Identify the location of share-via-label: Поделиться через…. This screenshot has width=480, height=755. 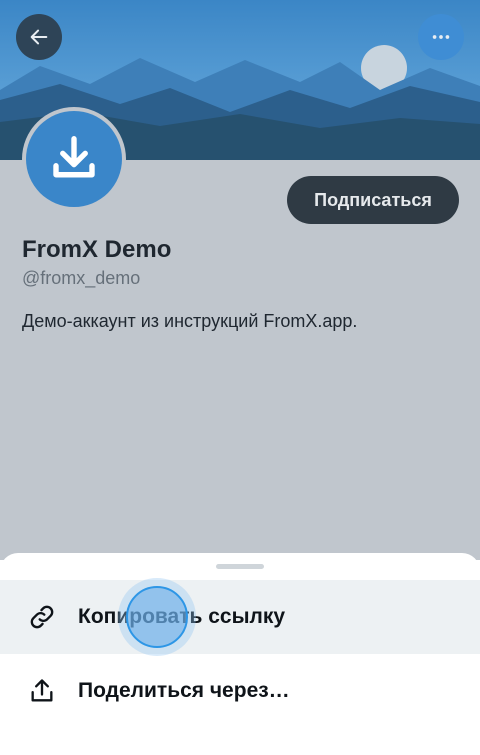
(184, 690).